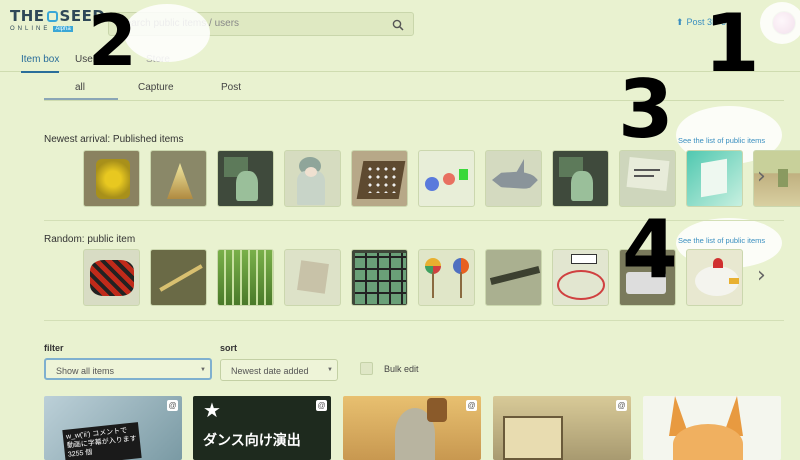 This screenshot has width=800, height=460. What do you see at coordinates (114, 139) in the screenshot?
I see `newest-section-title: Newest arrival: Published items` at bounding box center [114, 139].